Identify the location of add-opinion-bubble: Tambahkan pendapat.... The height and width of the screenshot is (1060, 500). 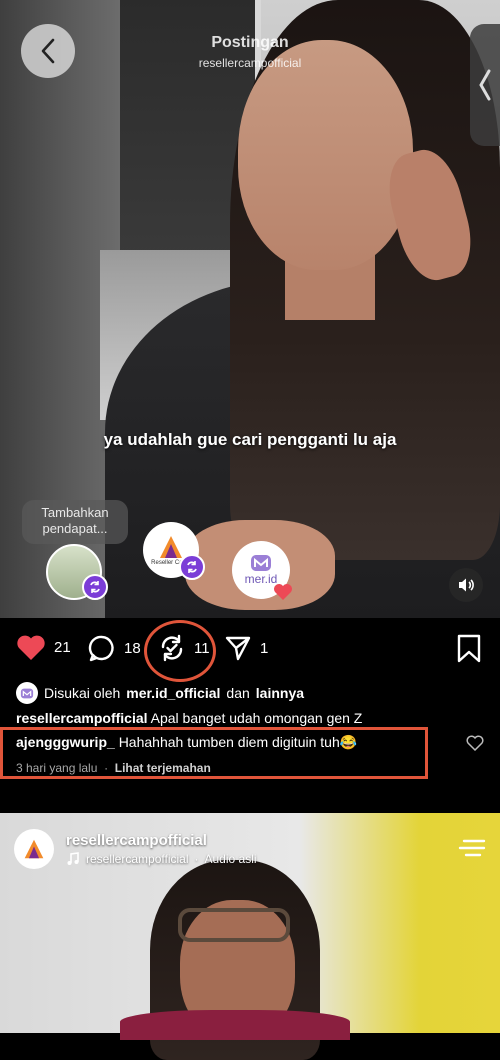
(75, 522).